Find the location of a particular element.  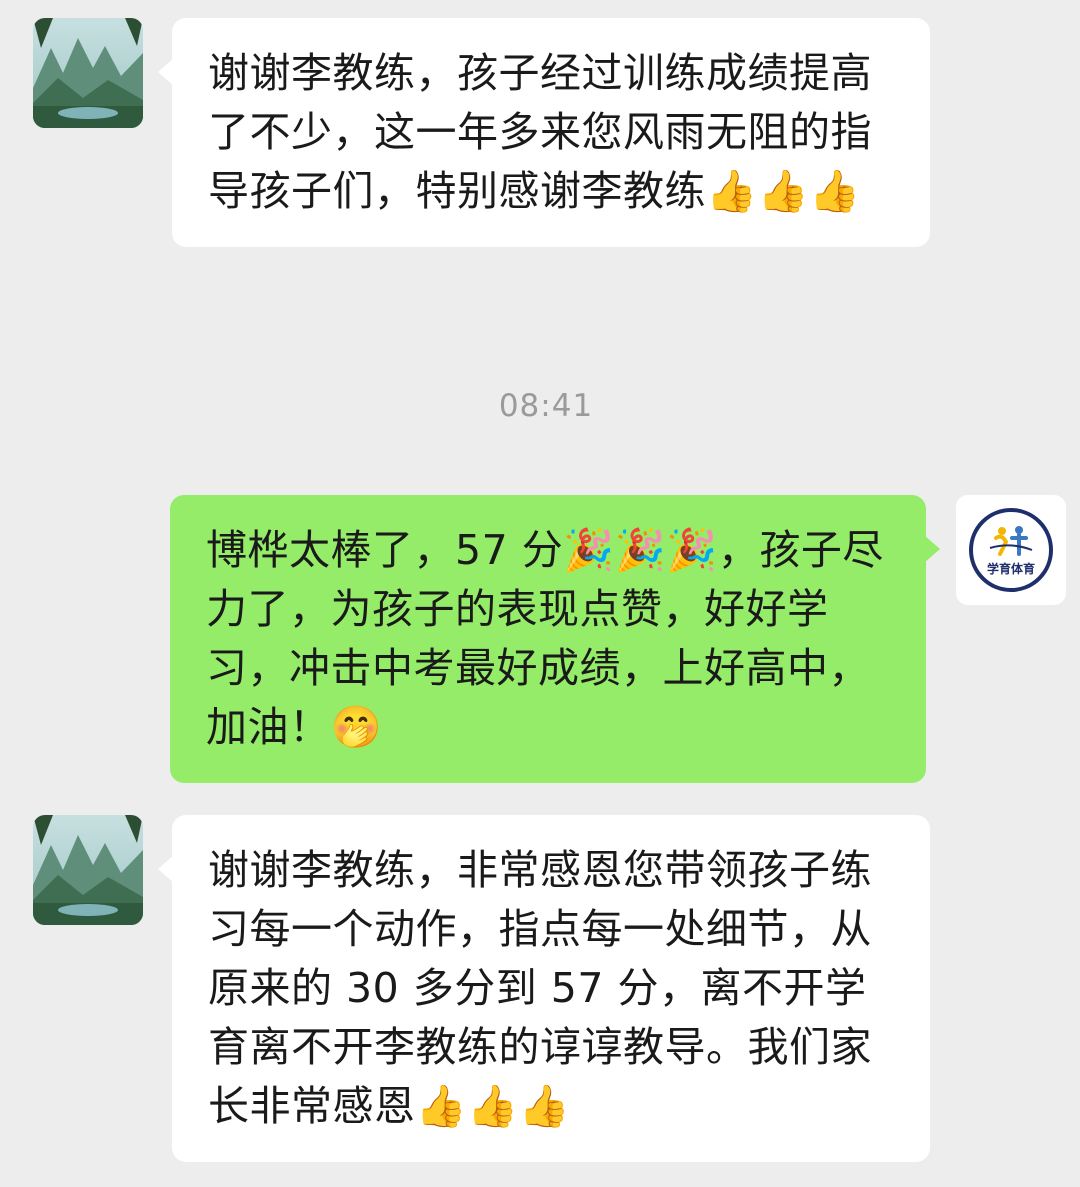

coach-avatar-icon: 学育体育 is located at coordinates (1011, 550).